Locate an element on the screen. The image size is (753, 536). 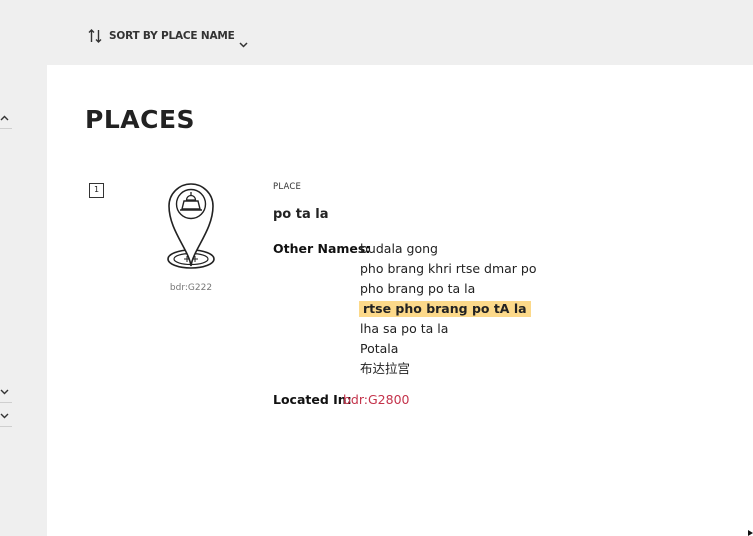
sort-arrows-icon is located at coordinates (95, 36).